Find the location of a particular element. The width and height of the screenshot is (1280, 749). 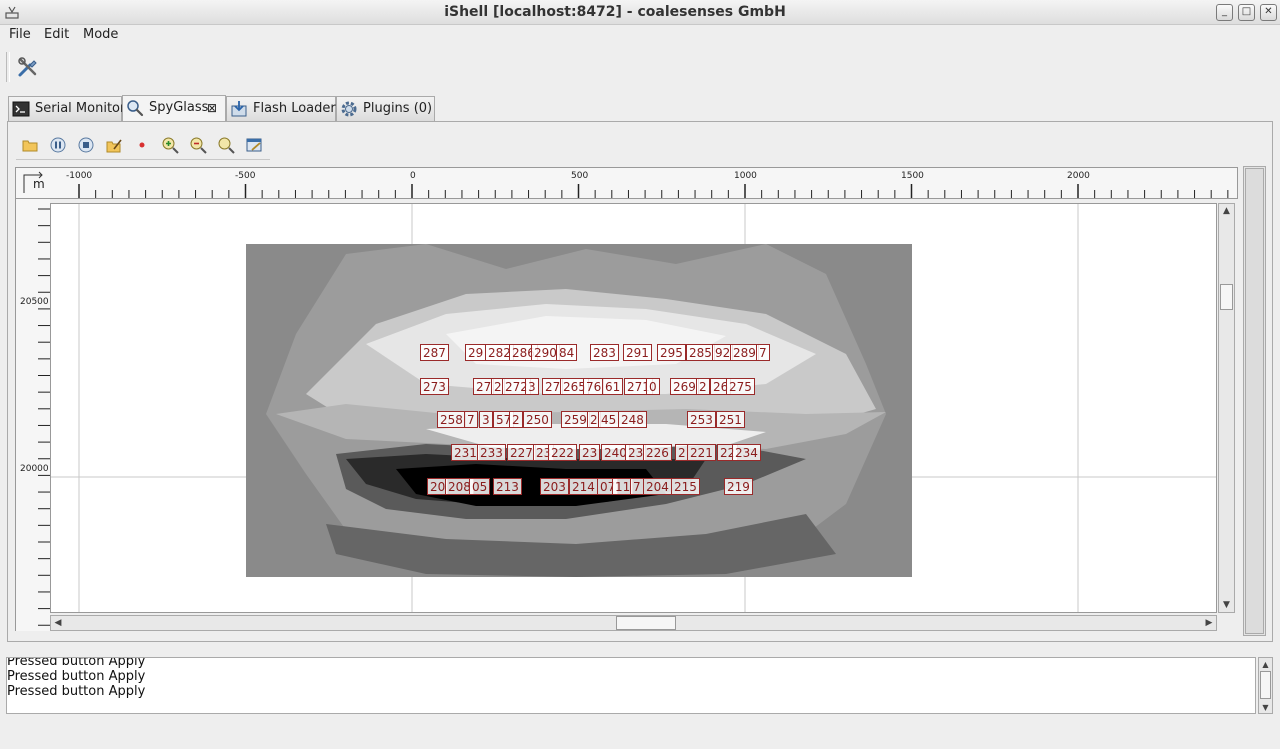

x-label-minus-1000: -1000 is located at coordinates (79, 176).